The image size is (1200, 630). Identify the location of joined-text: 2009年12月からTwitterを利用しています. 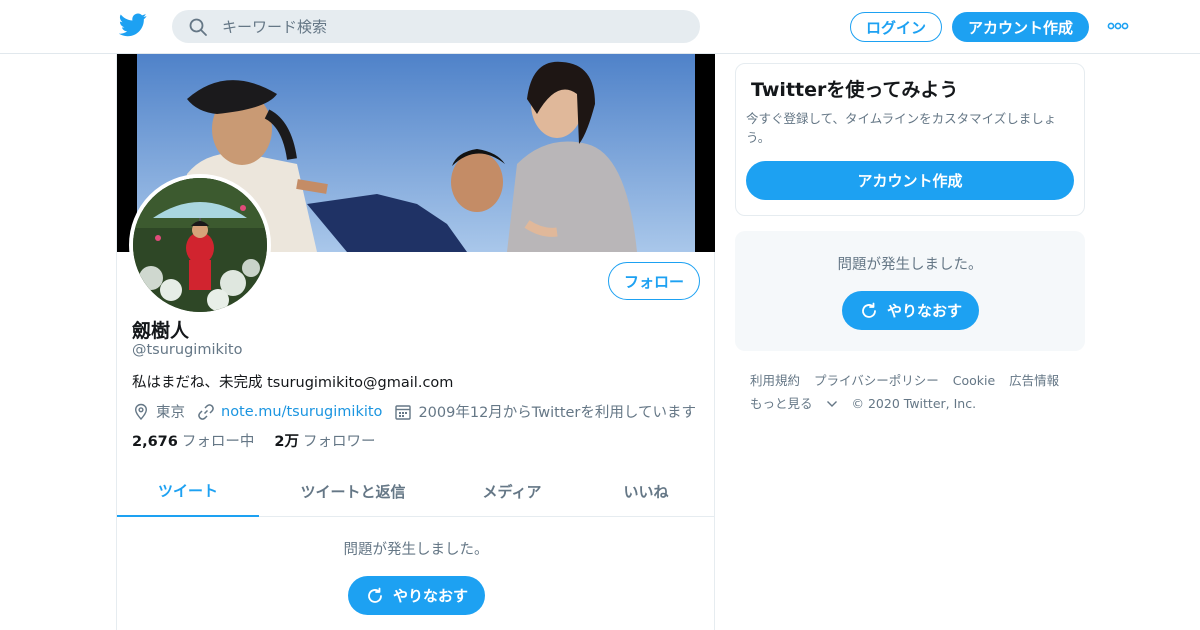
(557, 413).